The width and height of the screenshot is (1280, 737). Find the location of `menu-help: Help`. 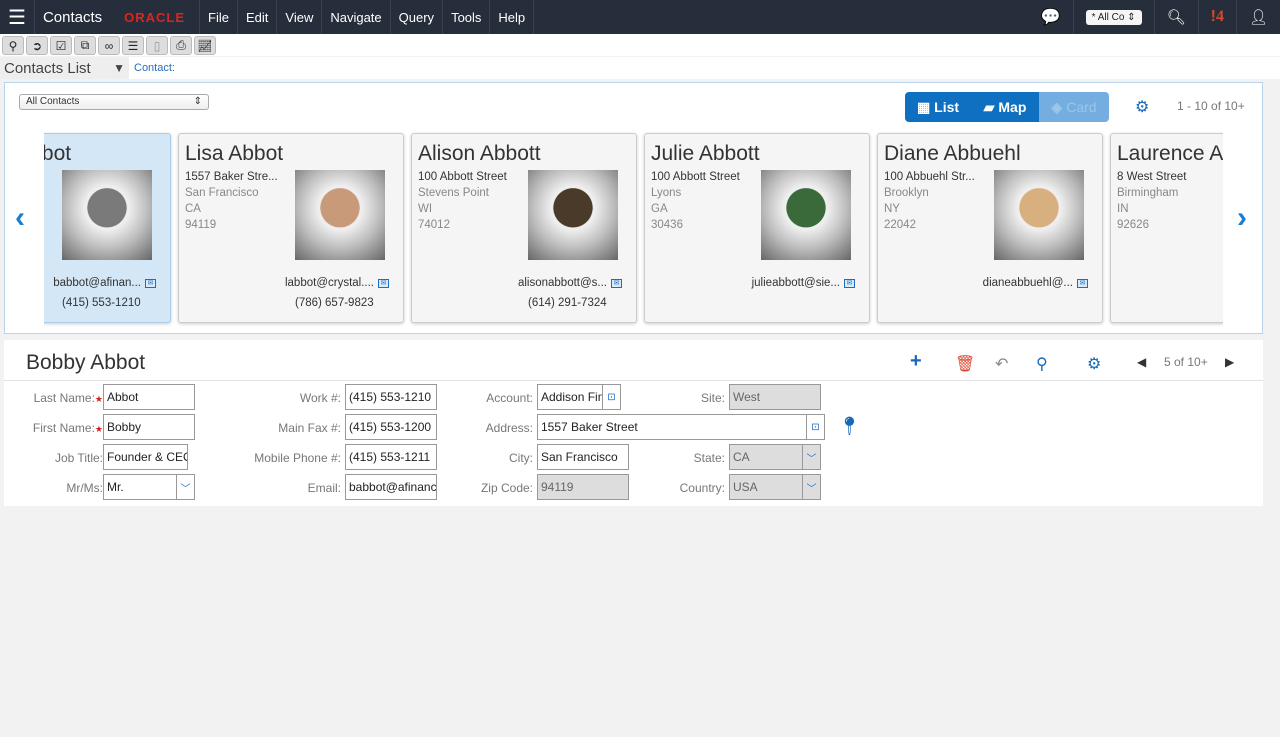

menu-help: Help is located at coordinates (512, 17).